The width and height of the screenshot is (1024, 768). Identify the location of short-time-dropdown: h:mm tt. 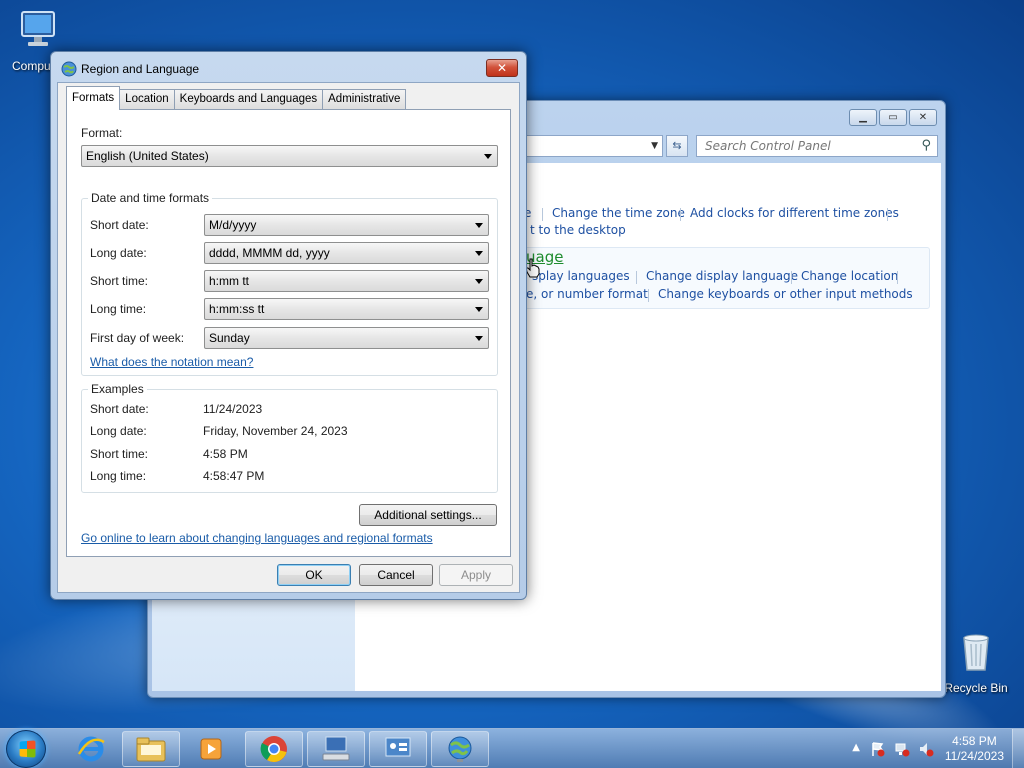
(346, 281).